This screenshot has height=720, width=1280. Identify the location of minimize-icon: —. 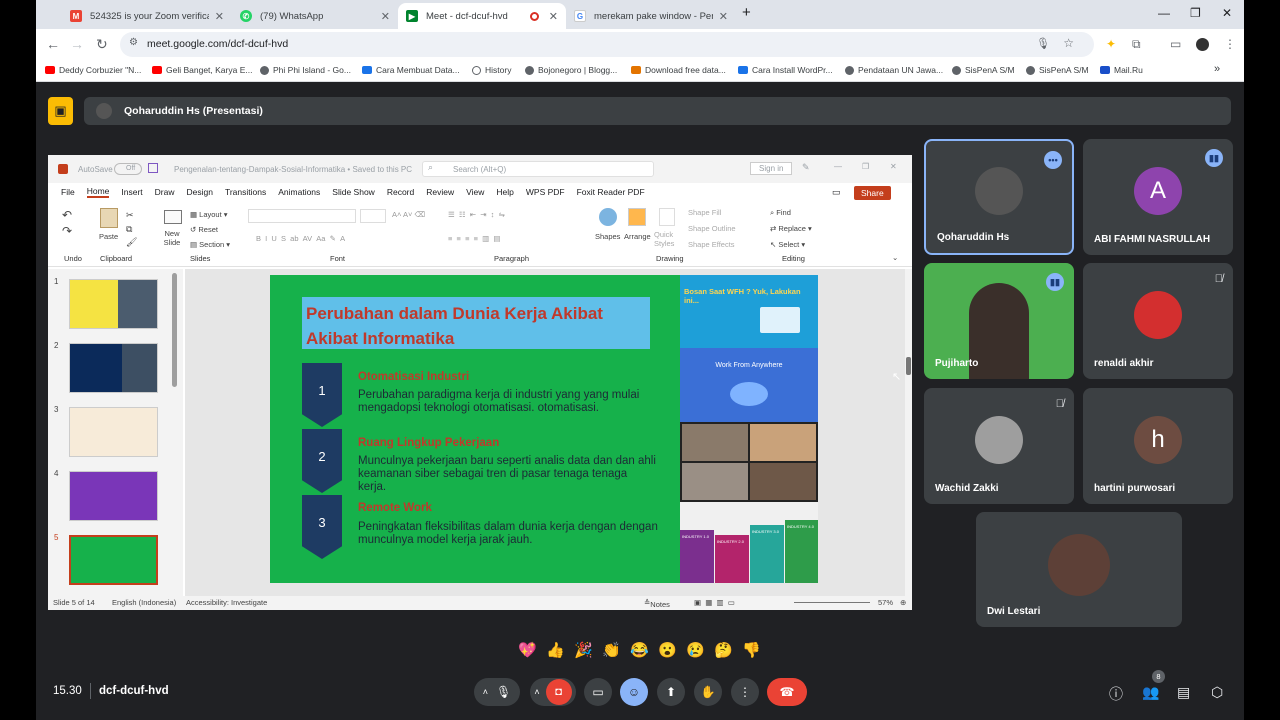
(1164, 13).